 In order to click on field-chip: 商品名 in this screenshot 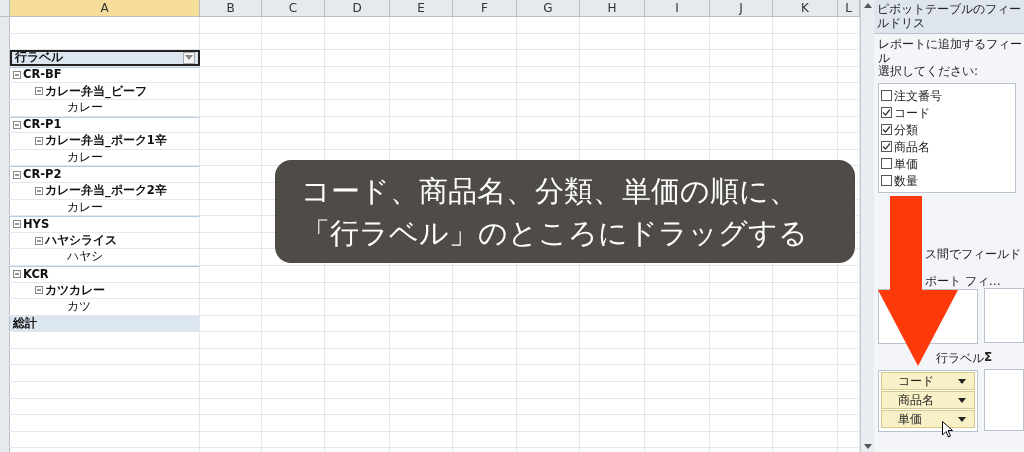, I will do `click(928, 400)`.